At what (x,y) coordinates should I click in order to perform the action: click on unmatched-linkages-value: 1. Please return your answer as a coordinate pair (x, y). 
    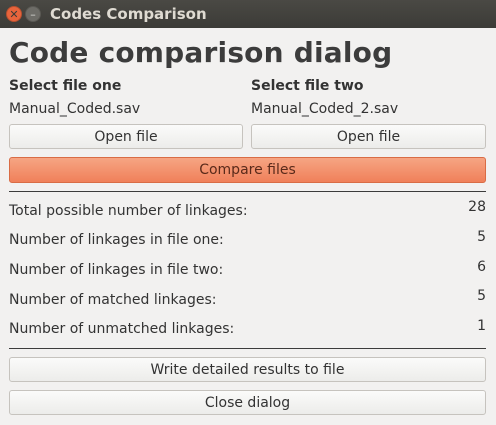
    Looking at the image, I should click on (481, 326).